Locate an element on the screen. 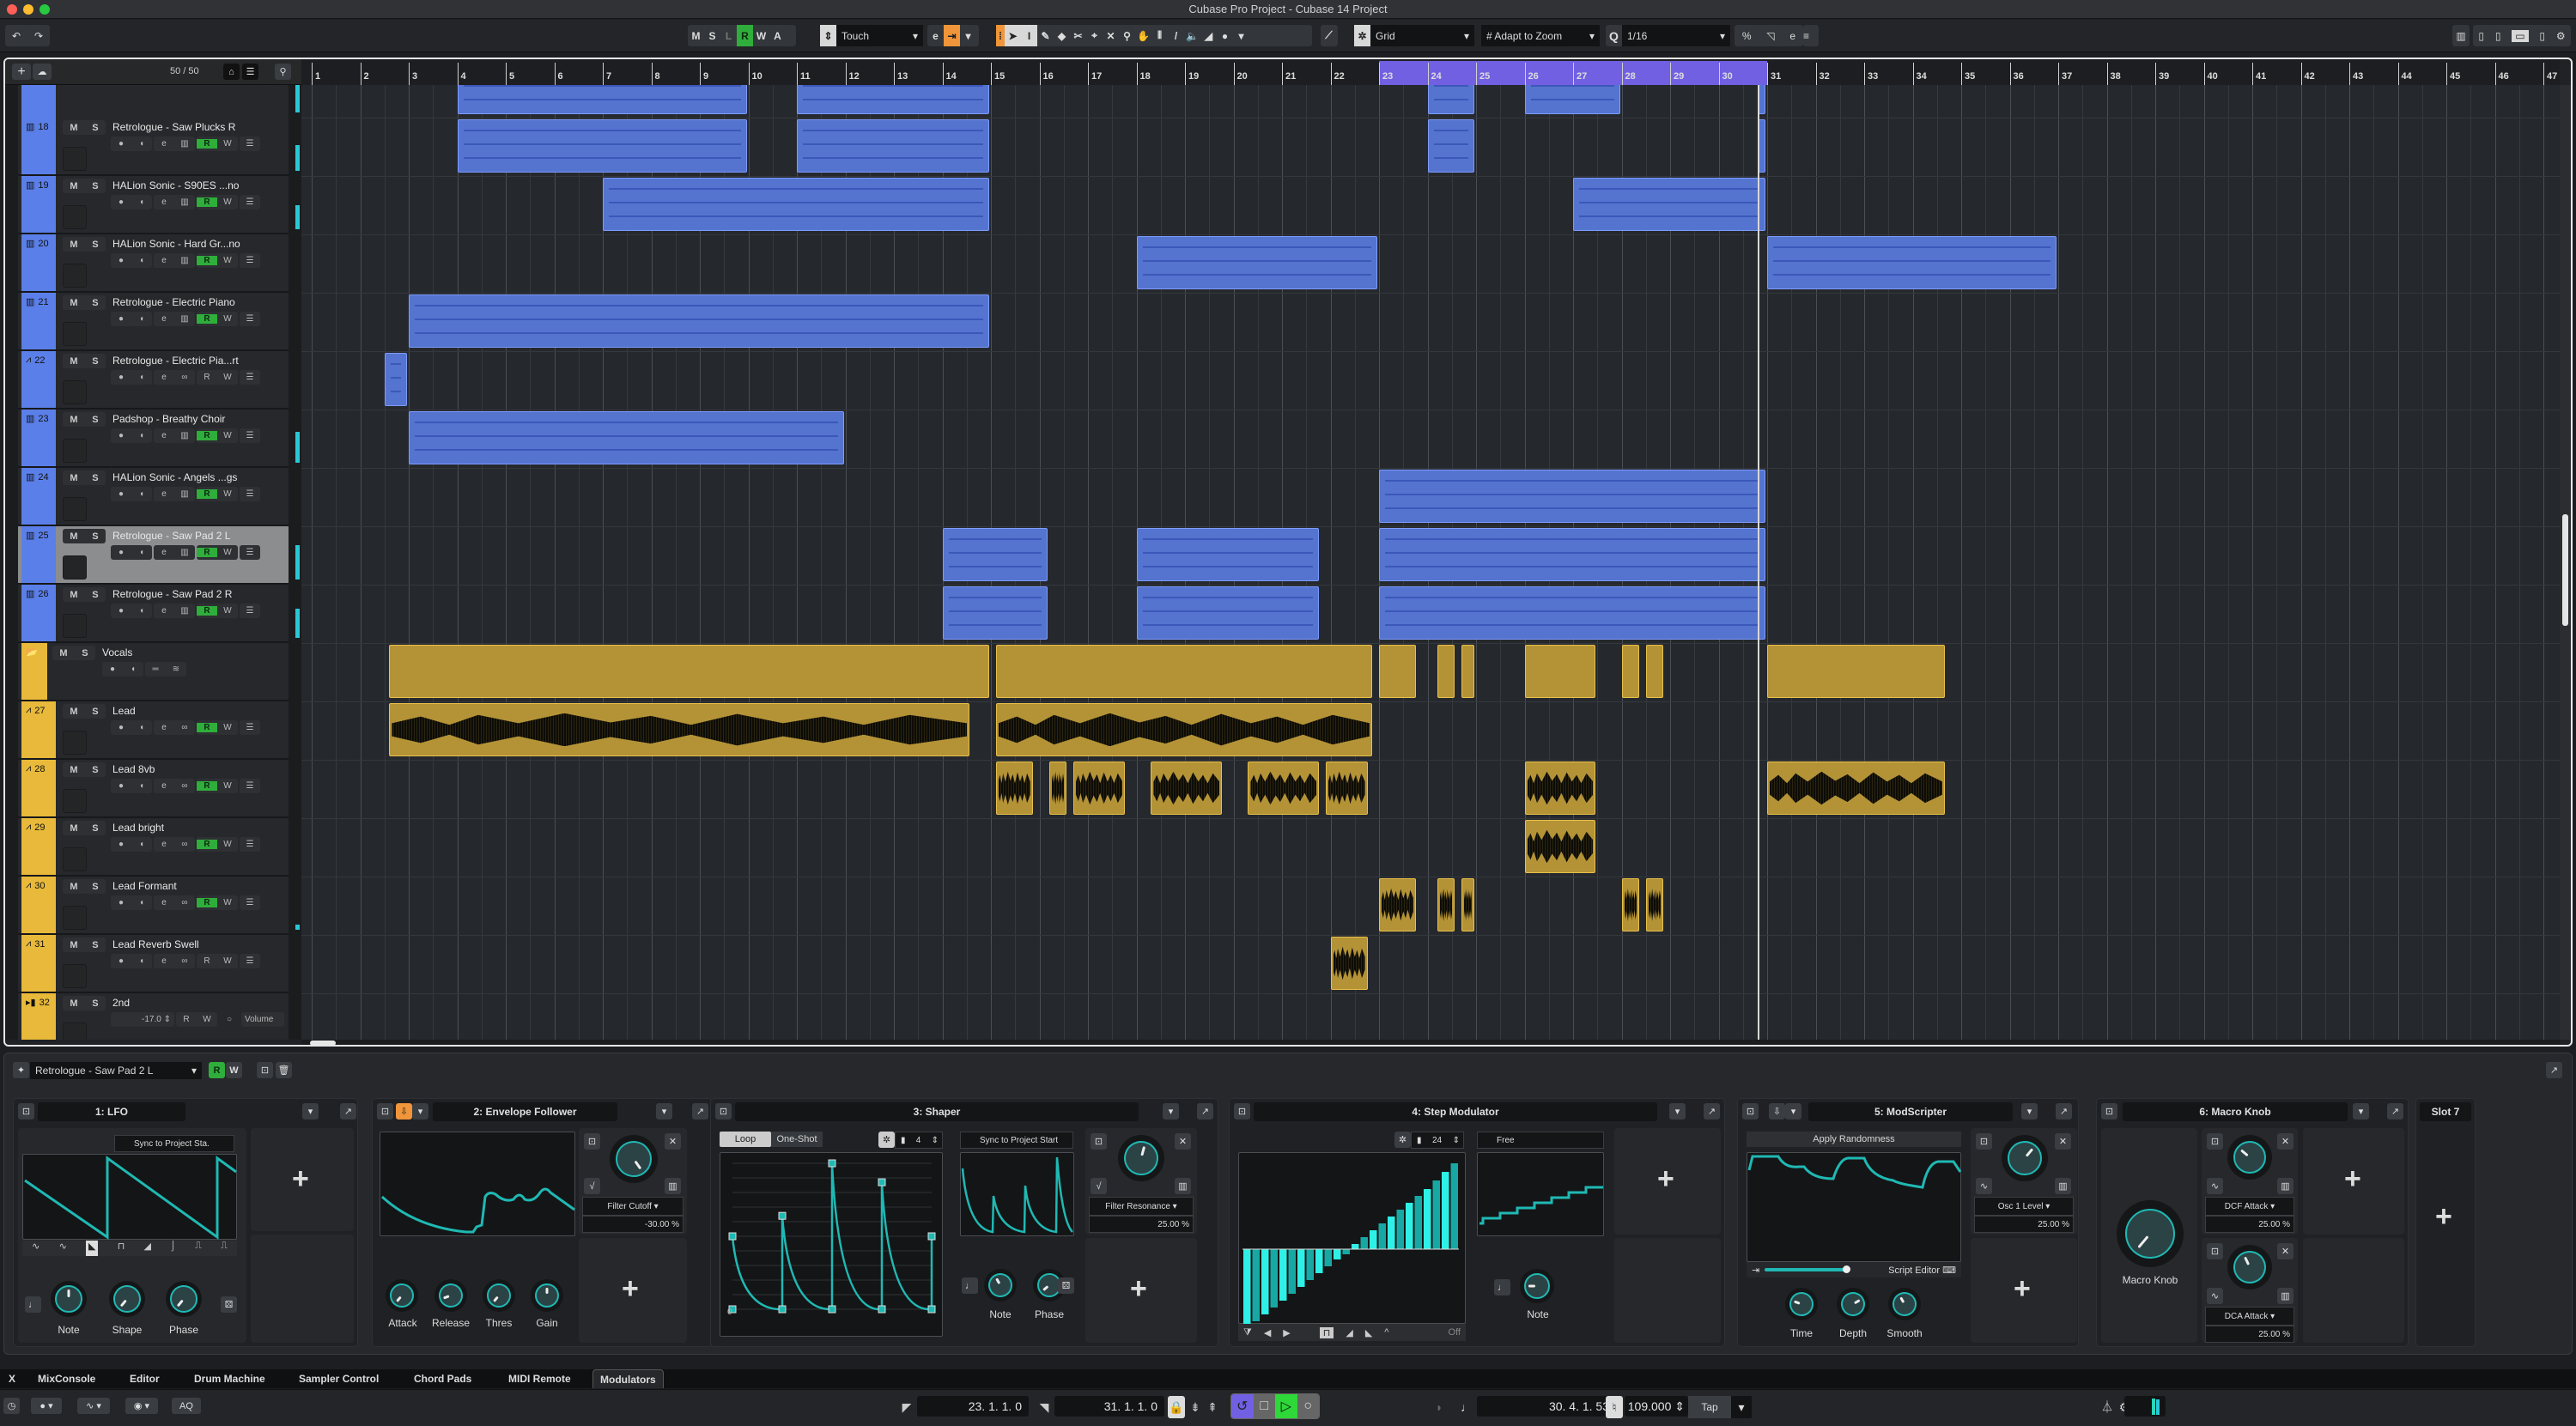  add-track-icon: + is located at coordinates (21, 72).